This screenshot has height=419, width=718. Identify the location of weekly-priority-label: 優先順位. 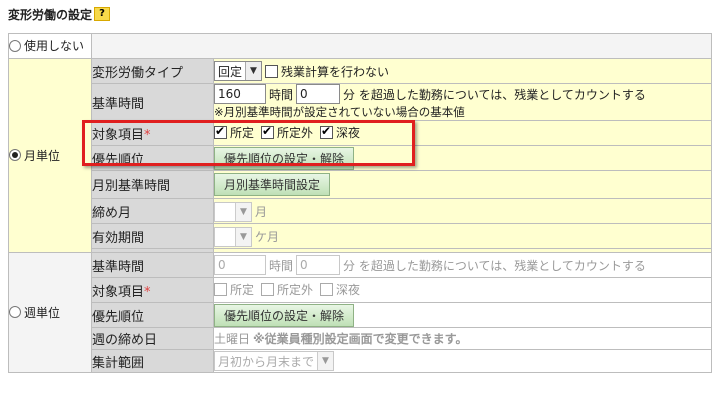
(152, 315).